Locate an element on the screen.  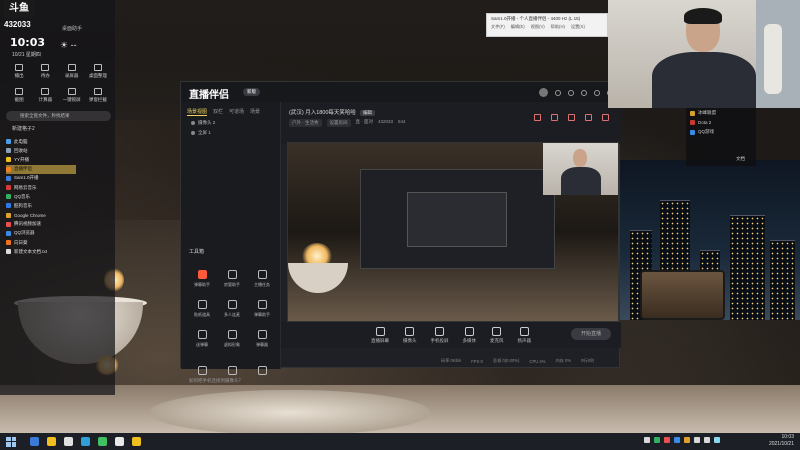
toolbox-item: 送弹幕 is located at coordinates (202, 335).